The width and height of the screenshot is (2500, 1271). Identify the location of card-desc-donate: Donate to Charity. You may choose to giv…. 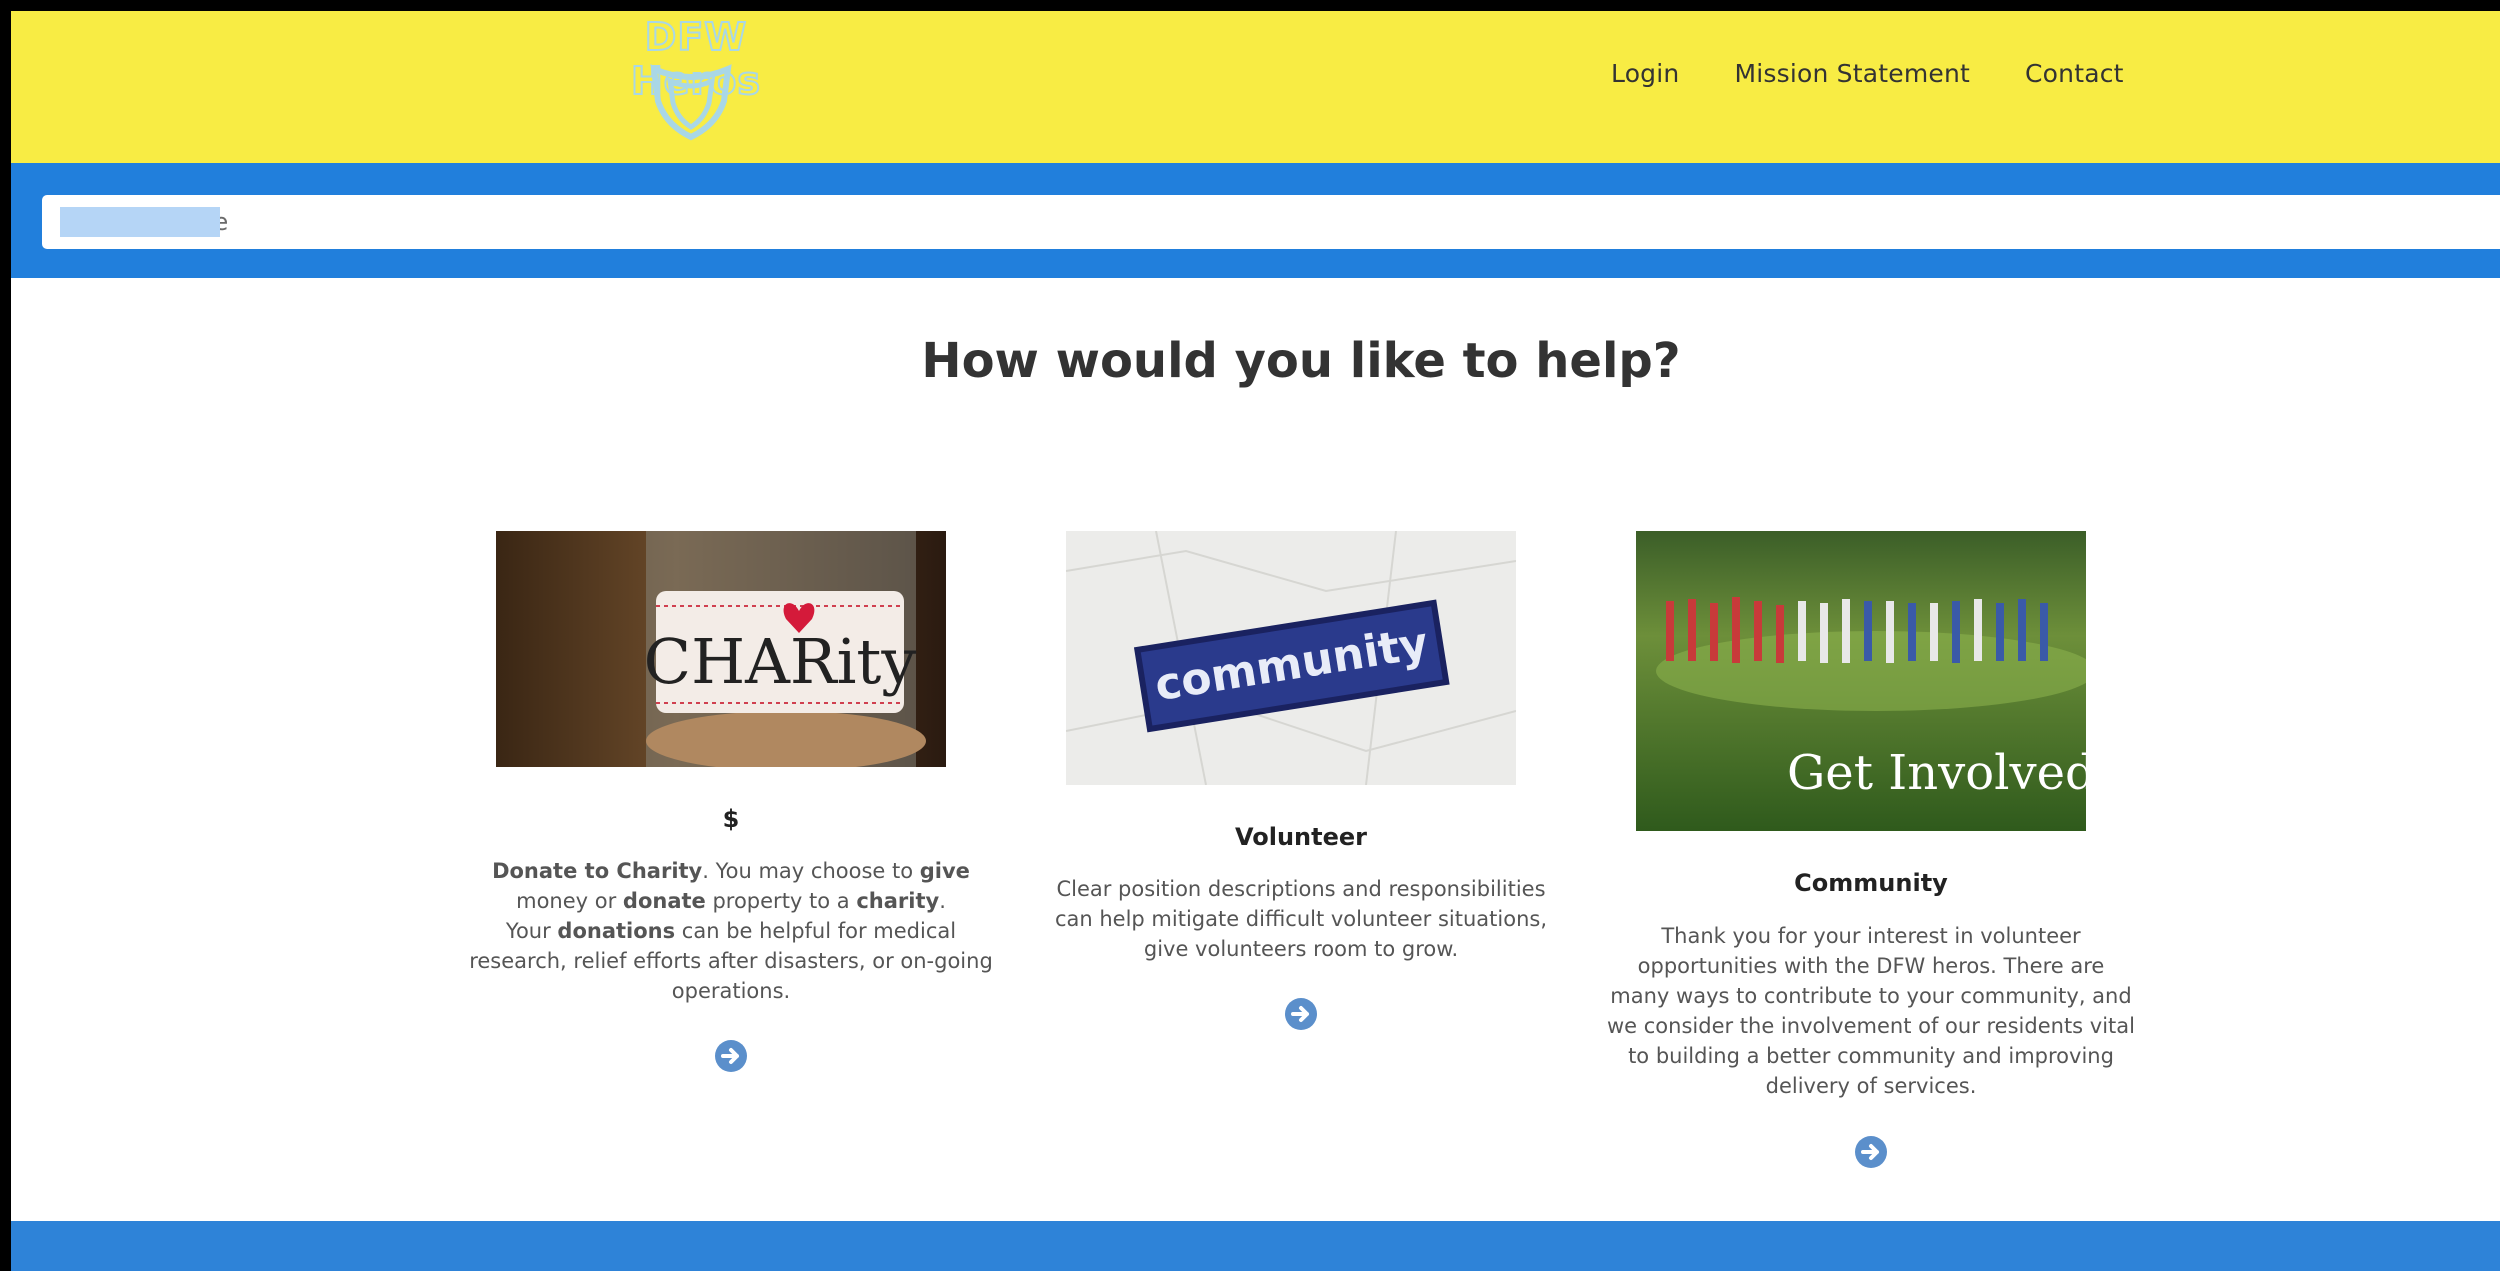
(731, 931).